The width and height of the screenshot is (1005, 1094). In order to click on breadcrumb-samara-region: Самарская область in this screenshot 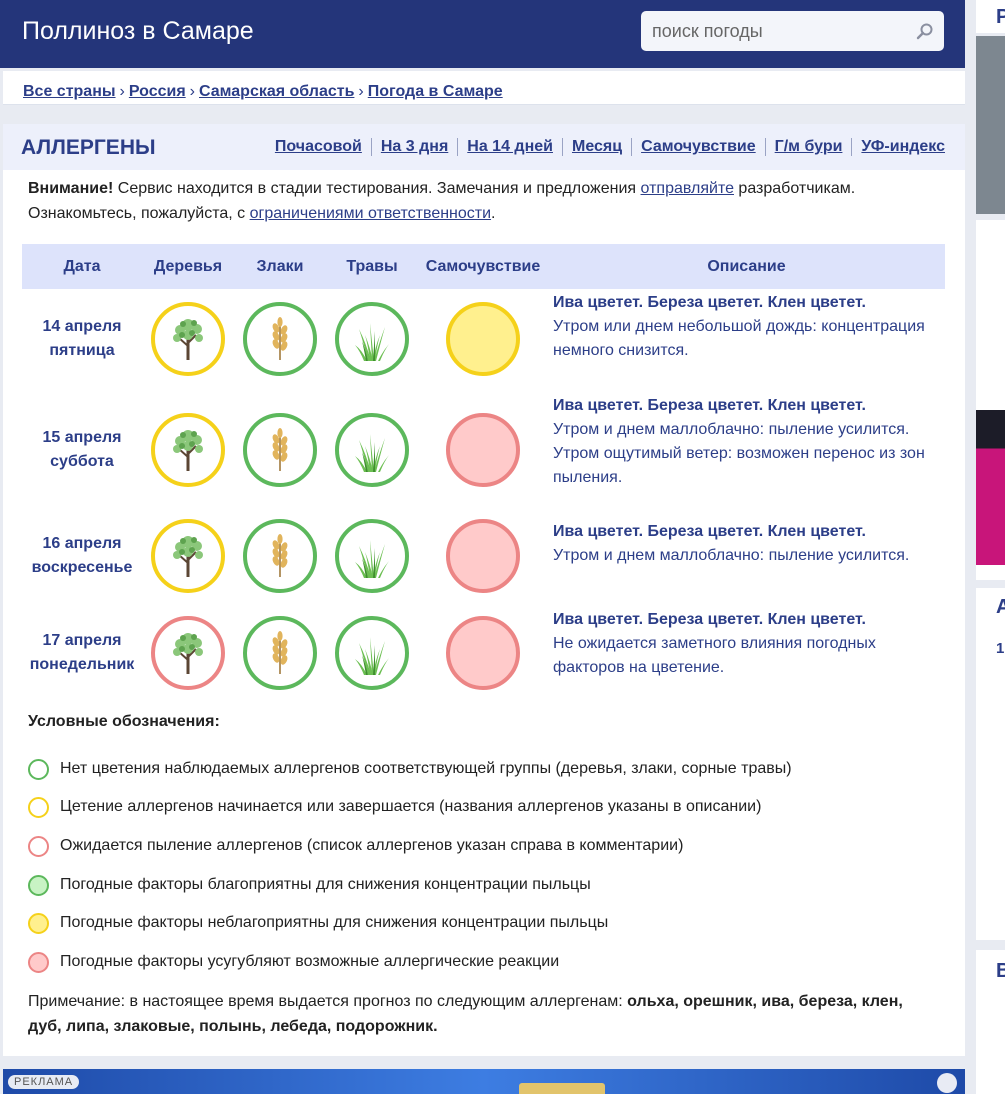, I will do `click(276, 91)`.